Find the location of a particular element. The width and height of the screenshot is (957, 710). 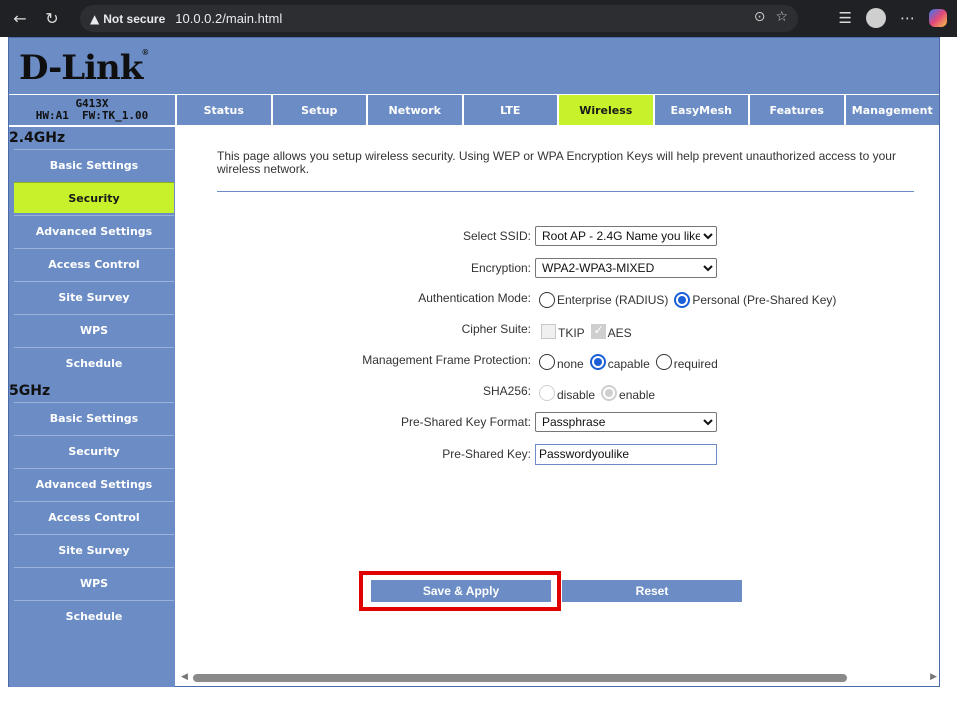

save-apply-button: Save & Apply is located at coordinates (461, 591).